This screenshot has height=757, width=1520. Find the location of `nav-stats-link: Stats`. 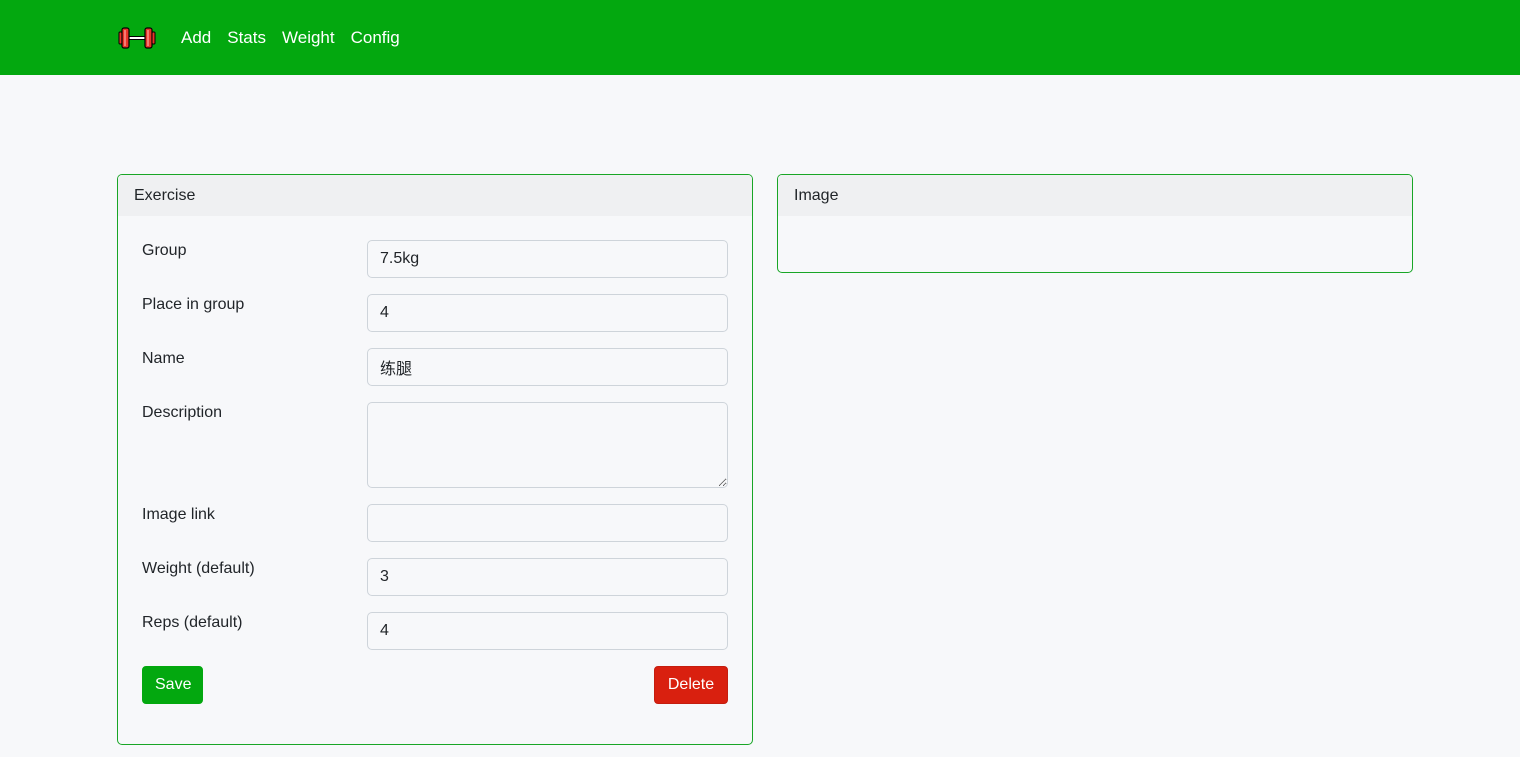

nav-stats-link: Stats is located at coordinates (246, 38).